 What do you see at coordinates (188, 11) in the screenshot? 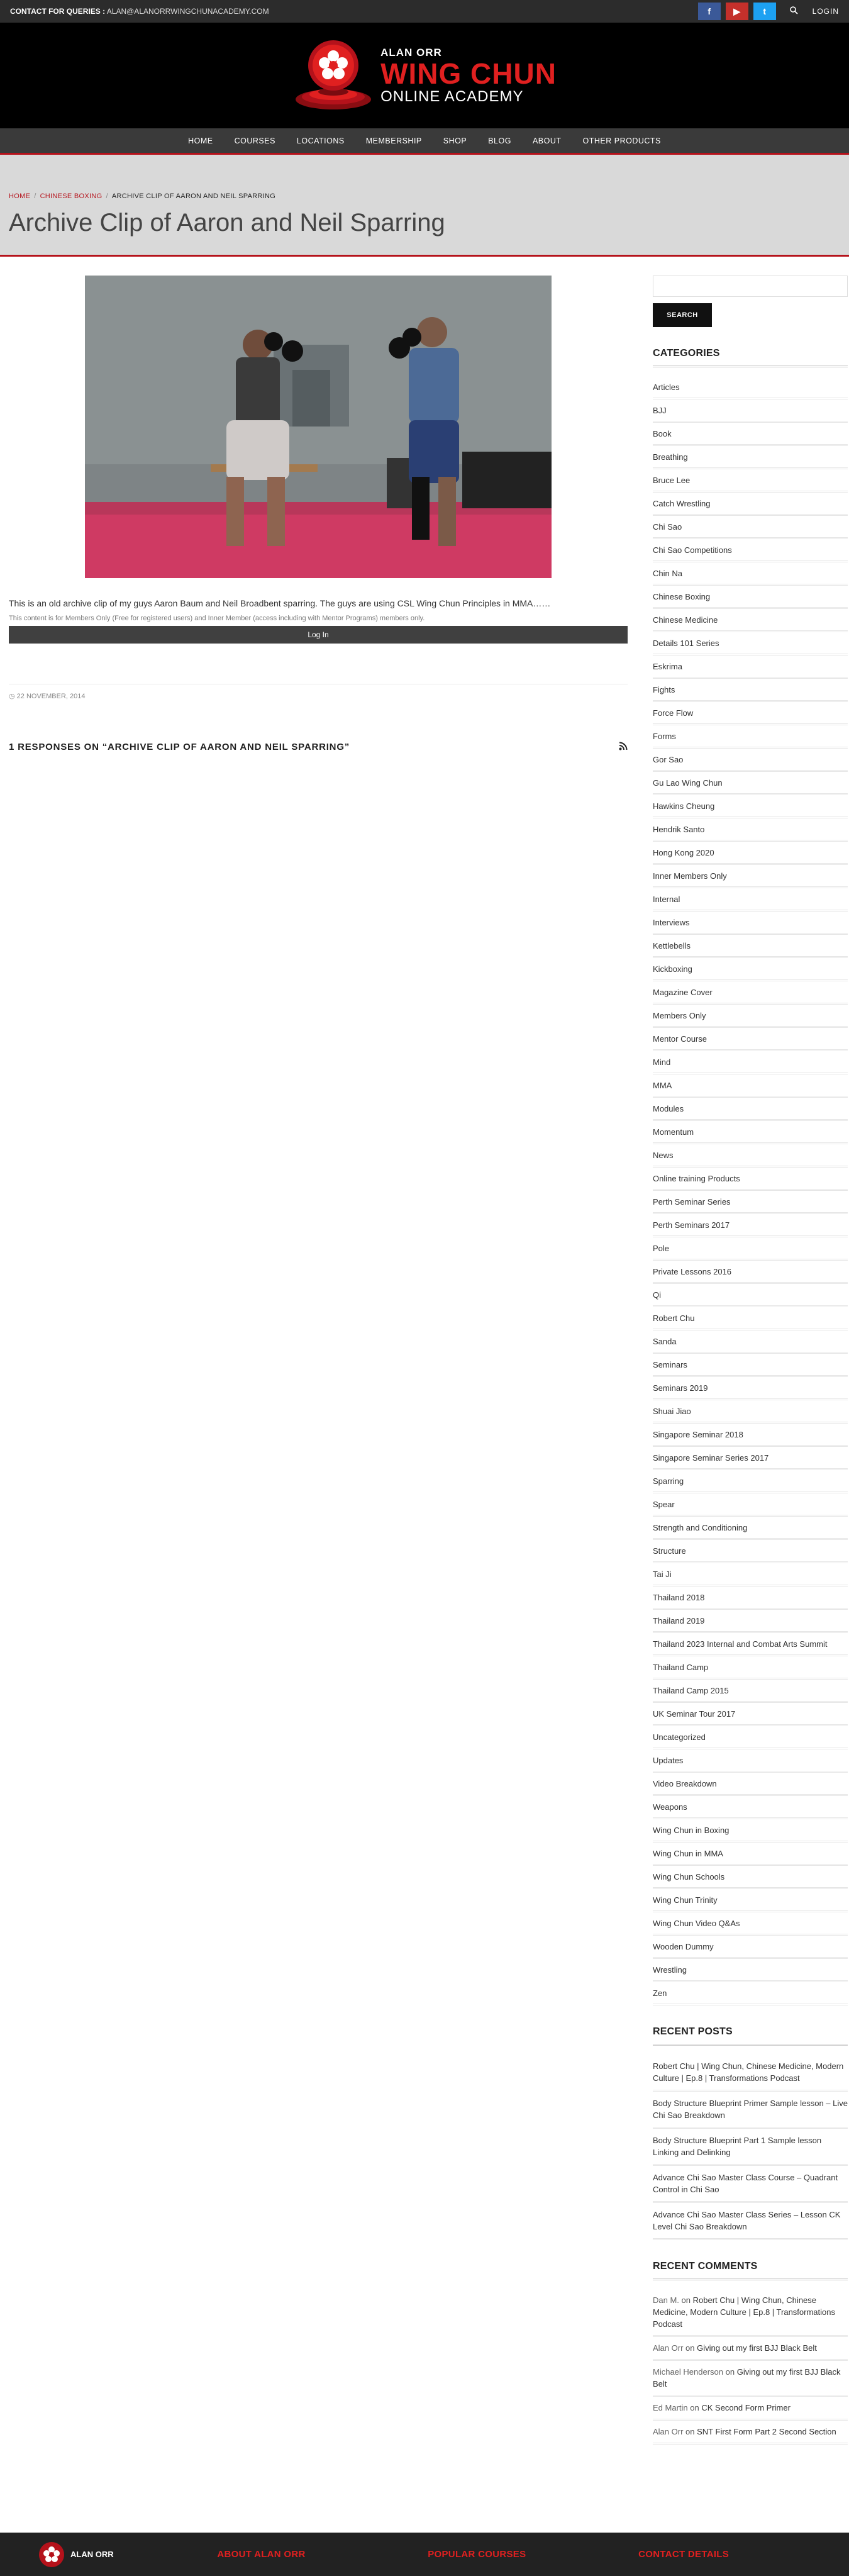
I see `contact-email-link: ALAN@ALANORRWINGCHUNACADEMY.COM` at bounding box center [188, 11].